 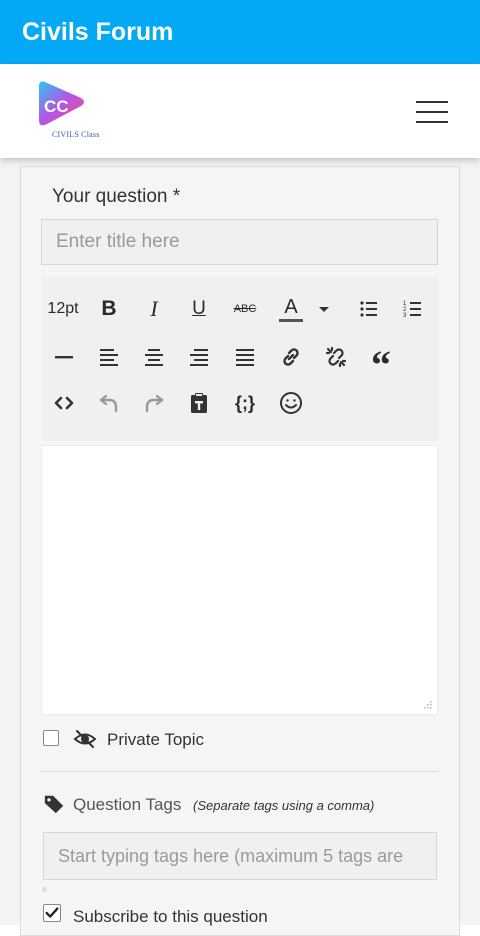 I want to click on link-icon, so click(x=291, y=357).